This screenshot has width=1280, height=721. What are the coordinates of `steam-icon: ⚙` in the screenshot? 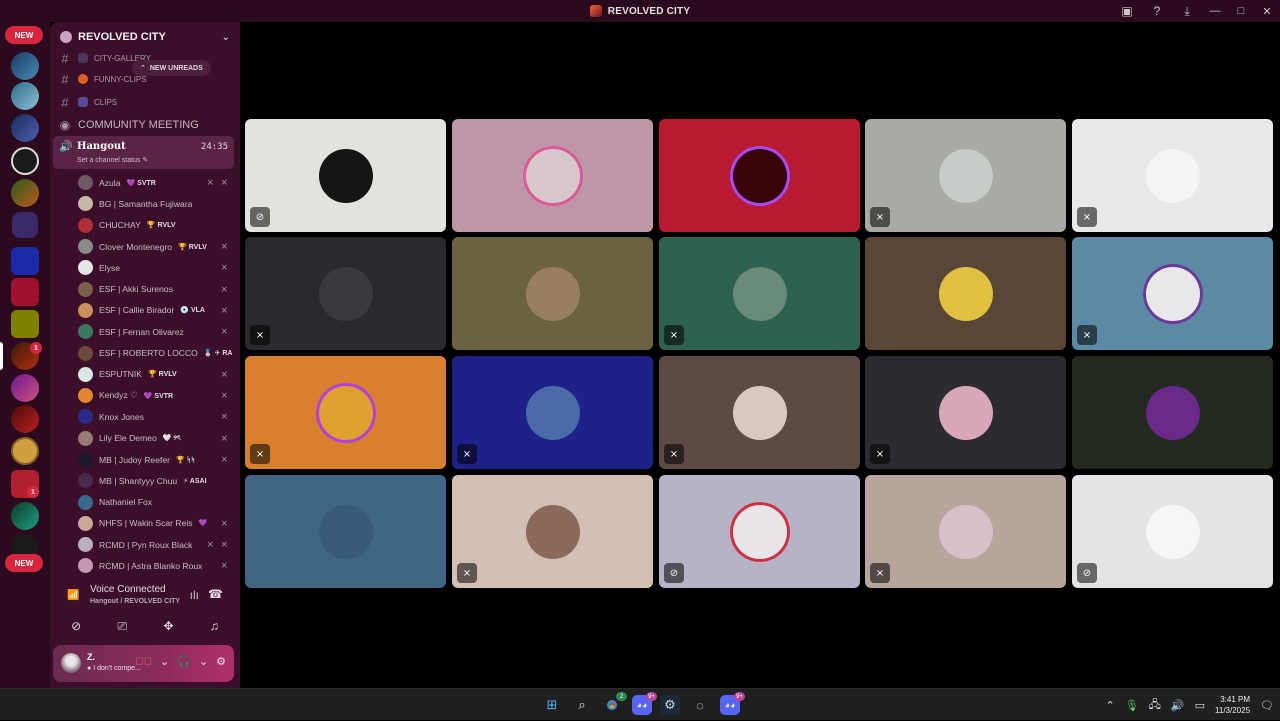 It's located at (670, 705).